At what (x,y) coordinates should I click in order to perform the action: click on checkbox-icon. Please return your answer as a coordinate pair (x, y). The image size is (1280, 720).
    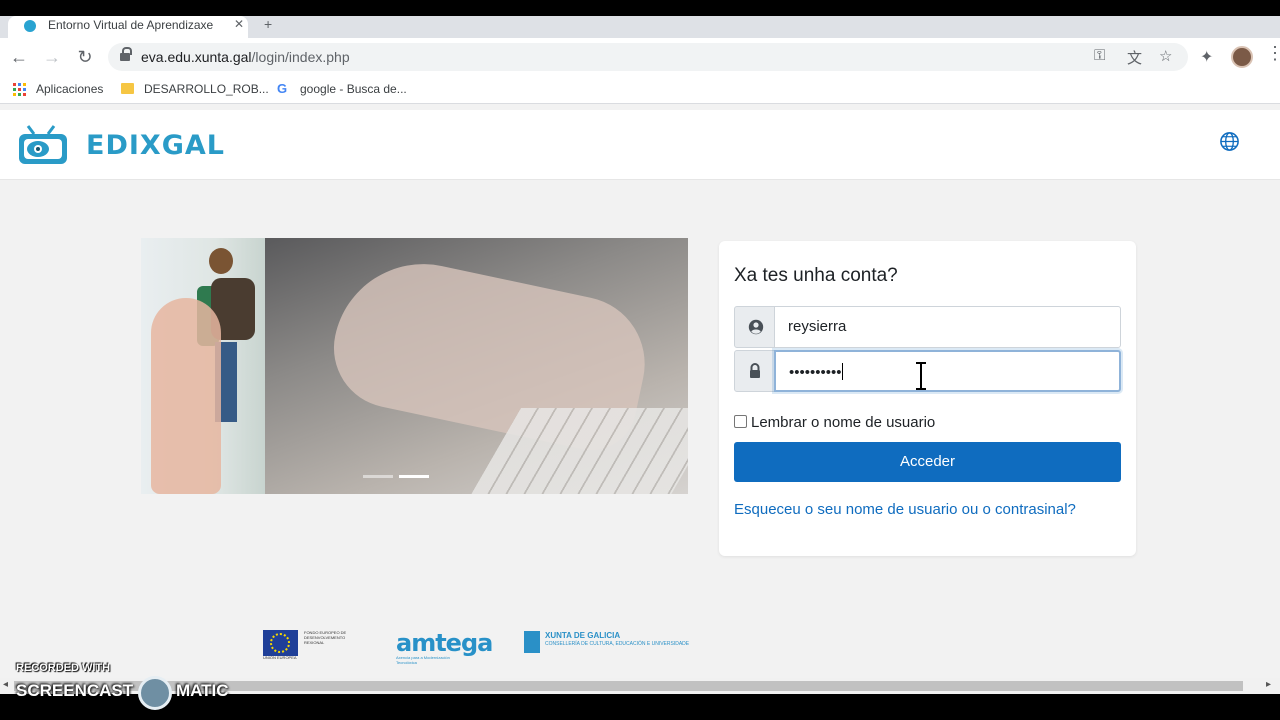
    Looking at the image, I should click on (740, 421).